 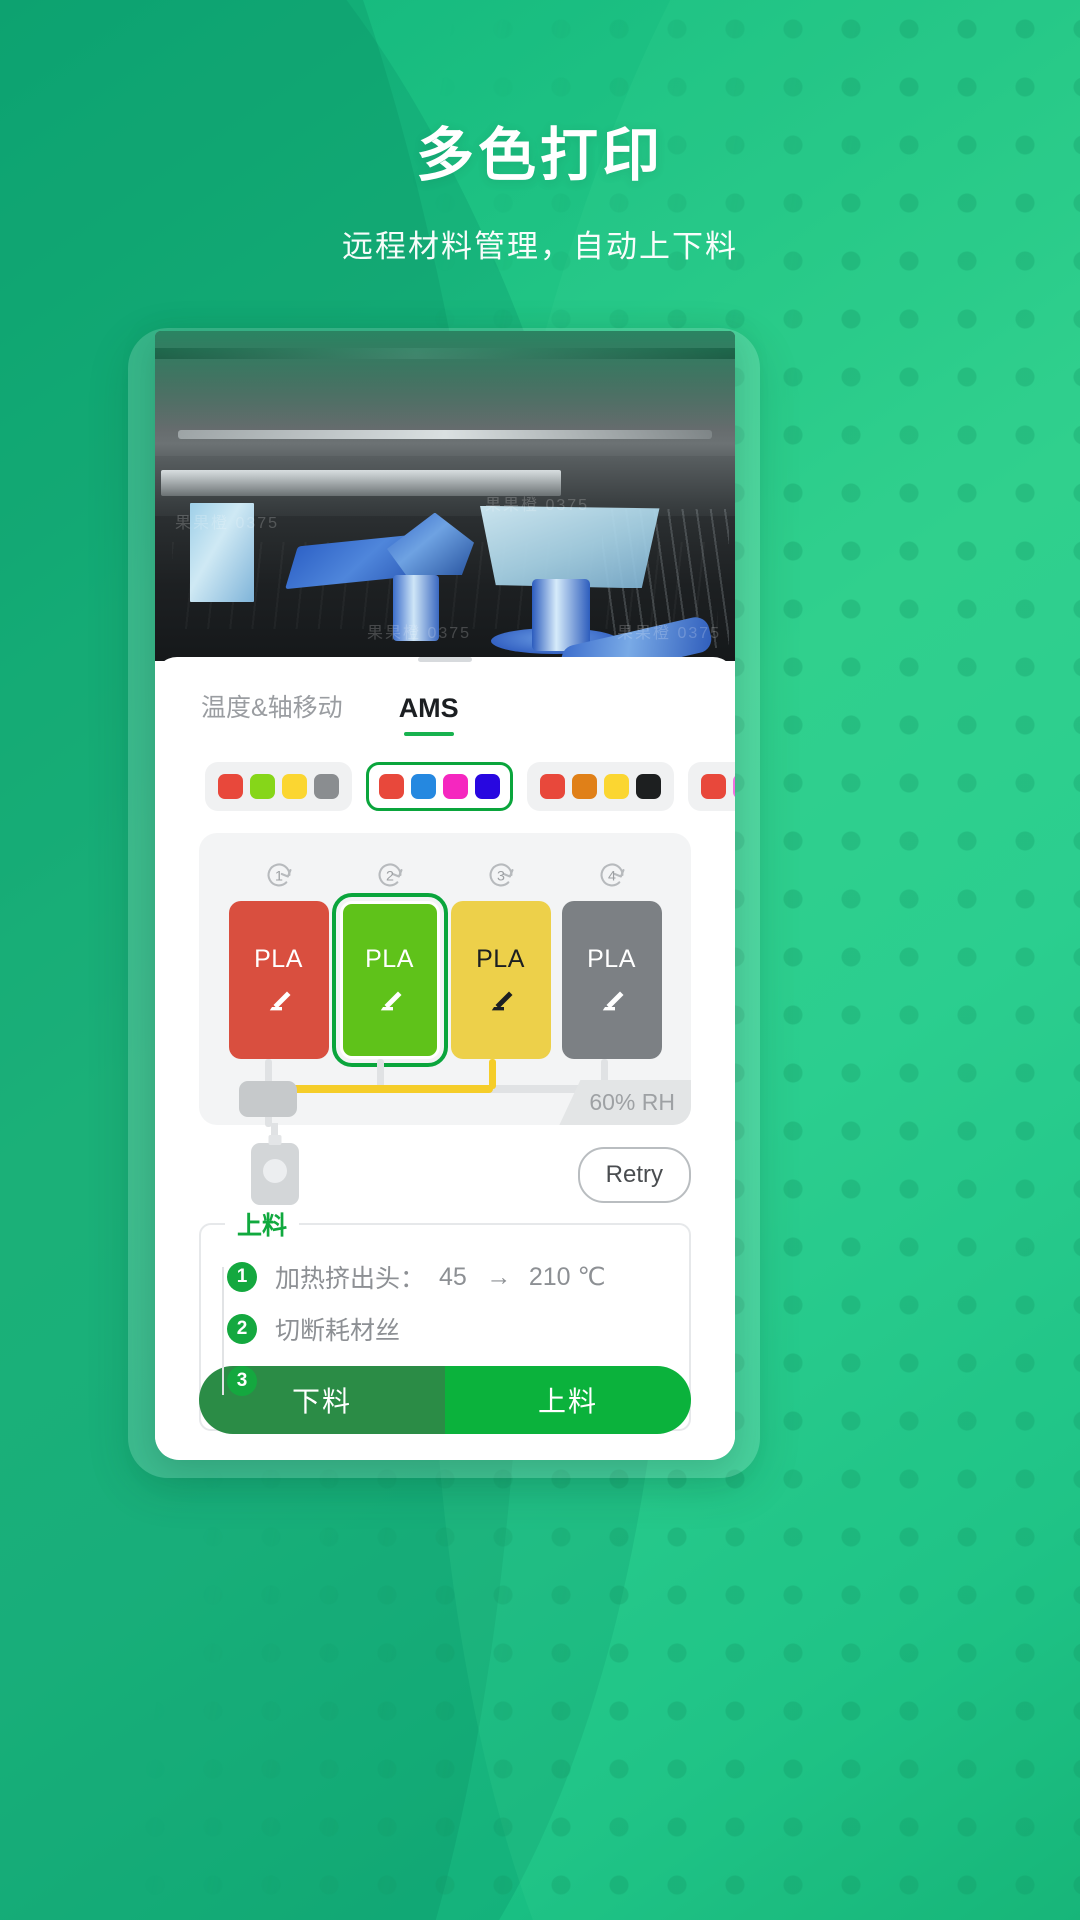 I want to click on temp-current: 45, so click(x=453, y=1276).